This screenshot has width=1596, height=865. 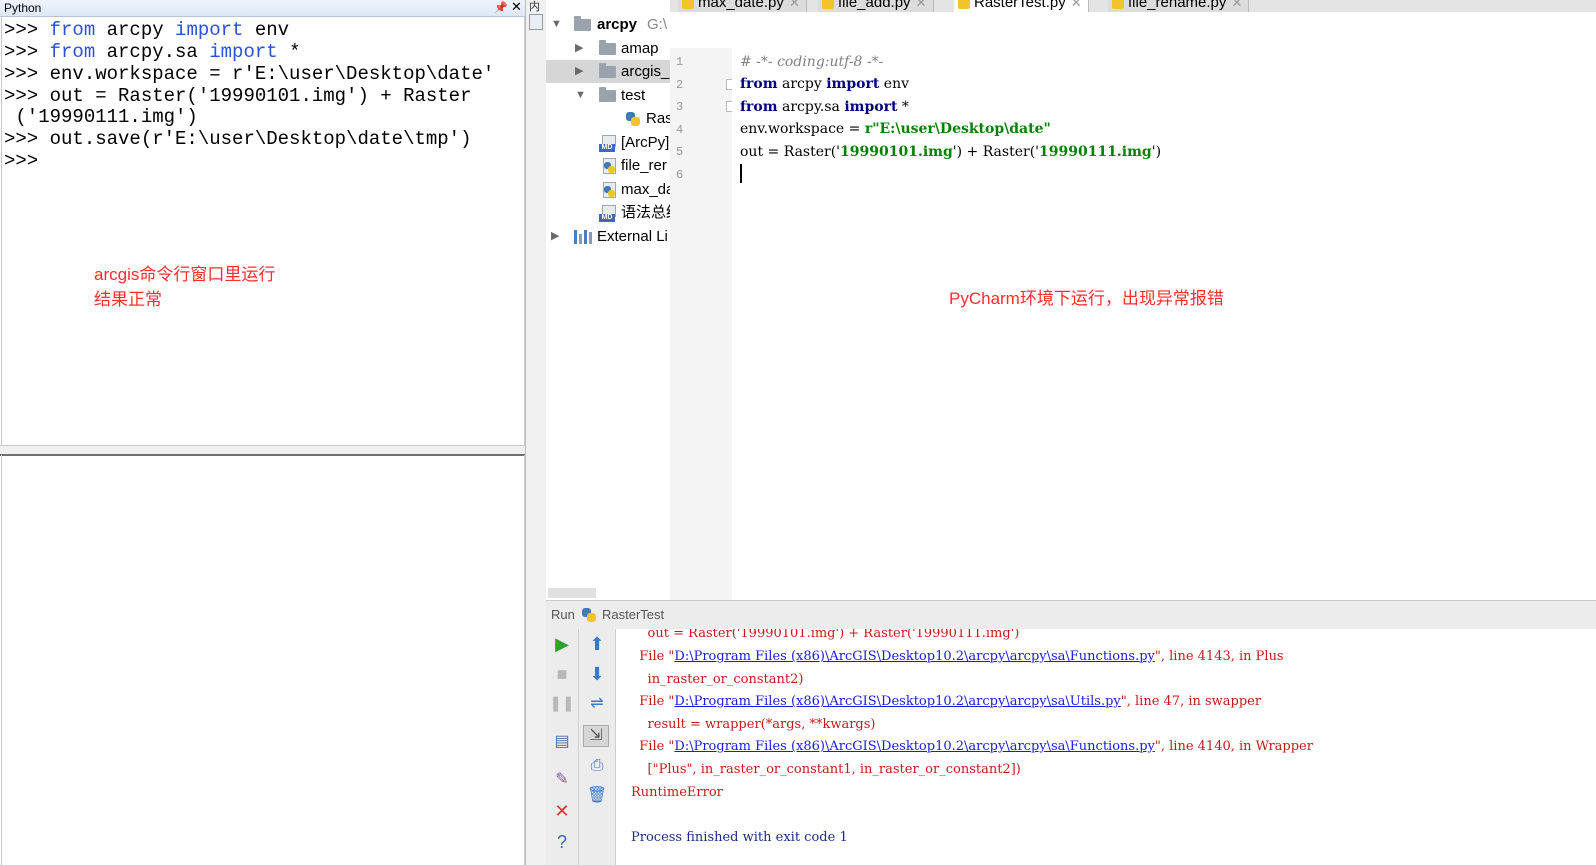 What do you see at coordinates (739, 837) in the screenshot?
I see `output-line: Process finished with exit code 1` at bounding box center [739, 837].